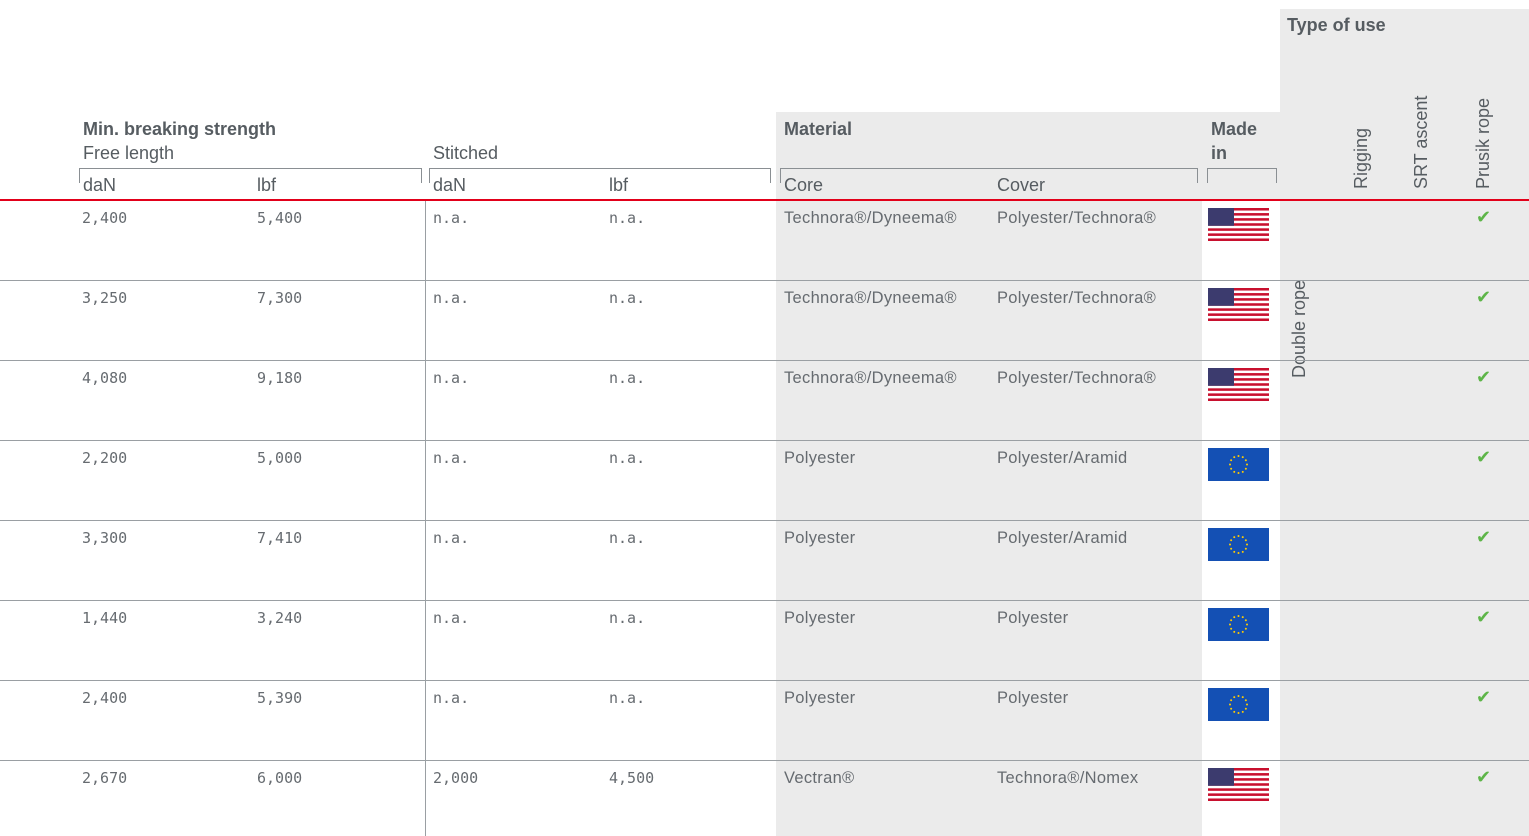  What do you see at coordinates (818, 129) in the screenshot?
I see `material-title: Material` at bounding box center [818, 129].